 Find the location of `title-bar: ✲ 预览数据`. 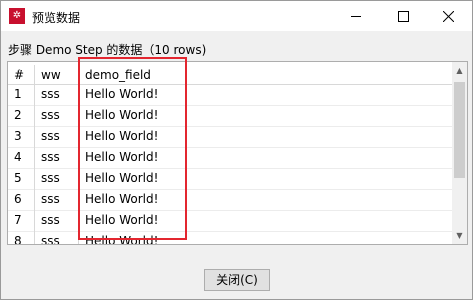

title-bar: ✲ 预览数据 is located at coordinates (236, 16).